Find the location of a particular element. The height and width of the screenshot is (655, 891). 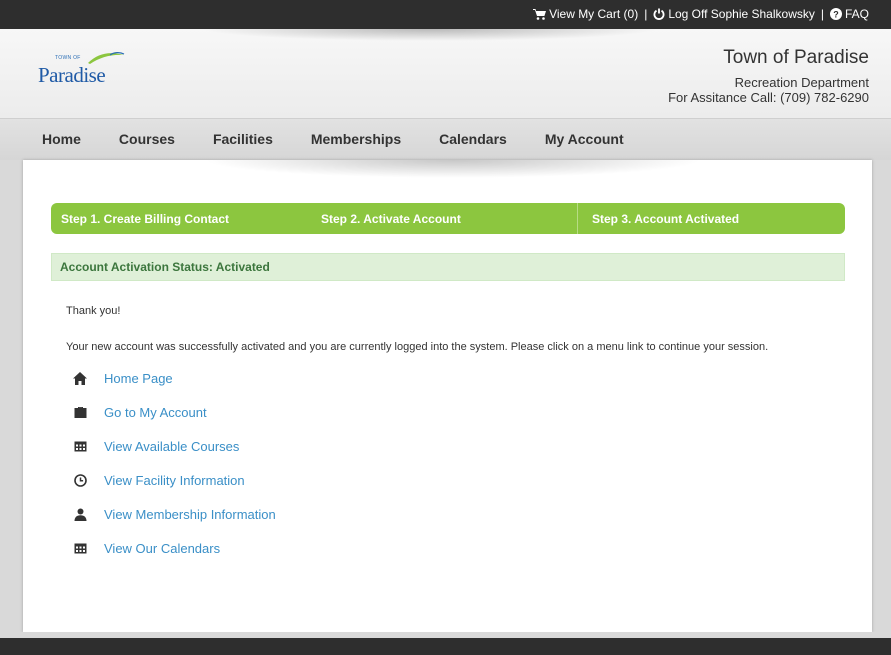

faq-label: FAQ is located at coordinates (856, 14).